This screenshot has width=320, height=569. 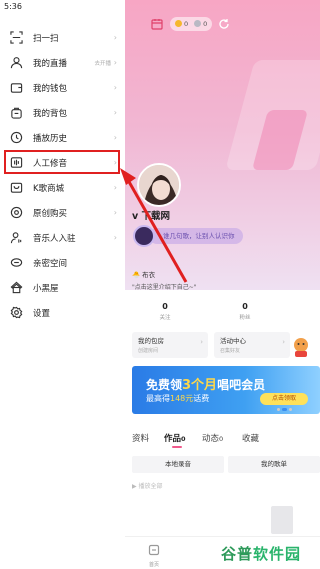 What do you see at coordinates (62, 312) in the screenshot?
I see `drawer-item-settings: 设置` at bounding box center [62, 312].